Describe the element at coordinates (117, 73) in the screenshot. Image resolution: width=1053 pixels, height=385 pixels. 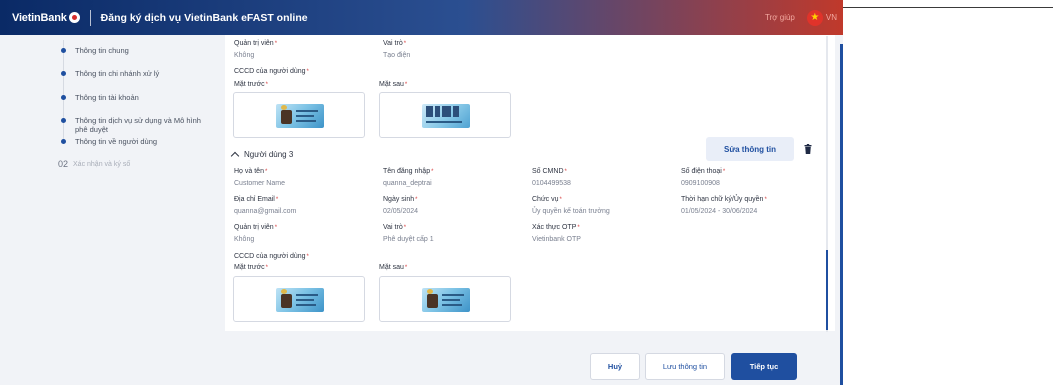
I see `sidebar-item-label: Thông tin chi nhánh xử lý` at that location.